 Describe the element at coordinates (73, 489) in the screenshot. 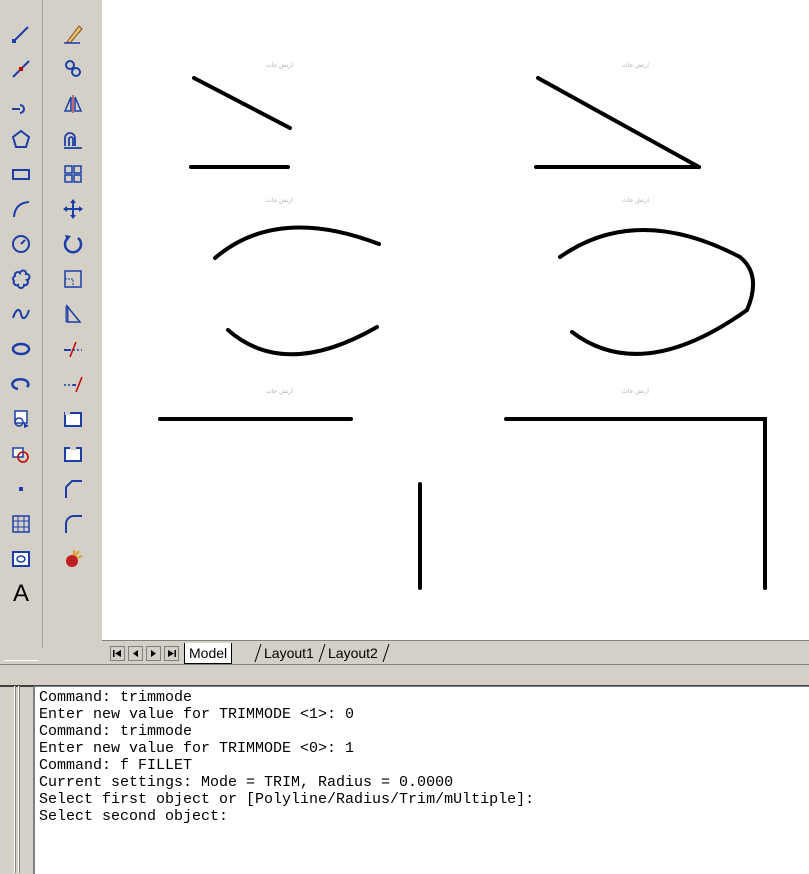

I see `chamfer-icon` at that location.